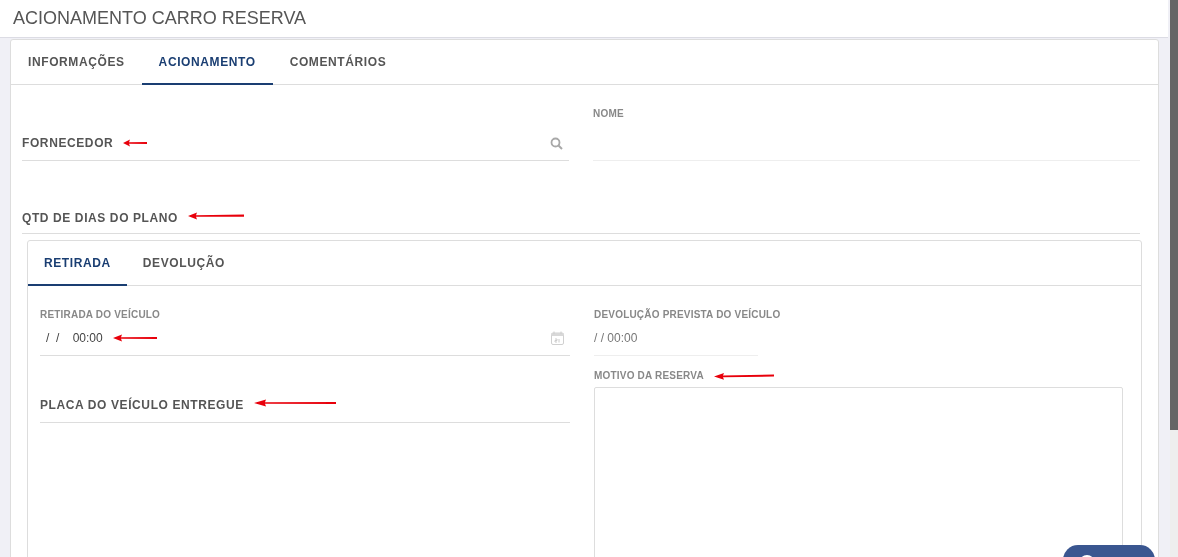 The height and width of the screenshot is (557, 1178). What do you see at coordinates (68, 143) in the screenshot?
I see `field-label: FORNECEDOR` at bounding box center [68, 143].